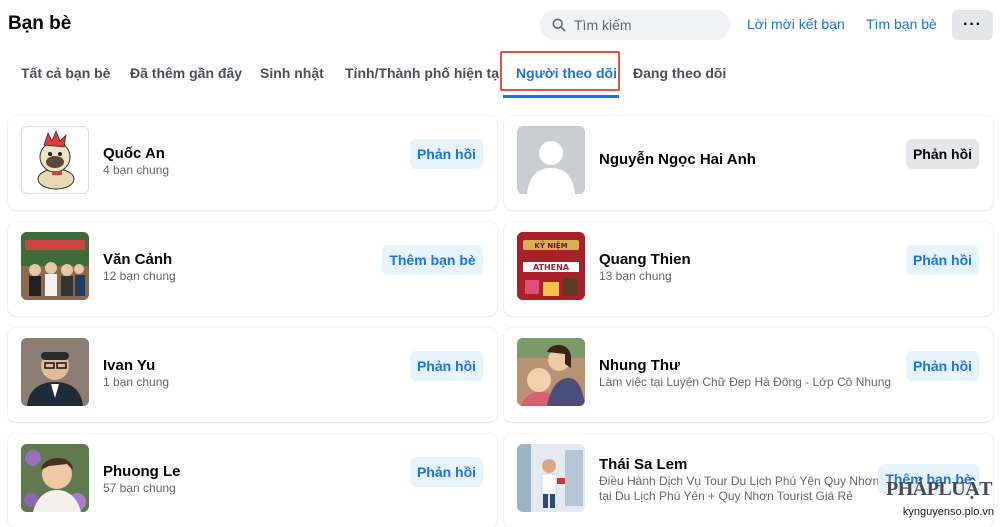 The image size is (1000, 527). I want to click on person-card: Quốc An 4 bạn chung Phản hồi, so click(252, 163).